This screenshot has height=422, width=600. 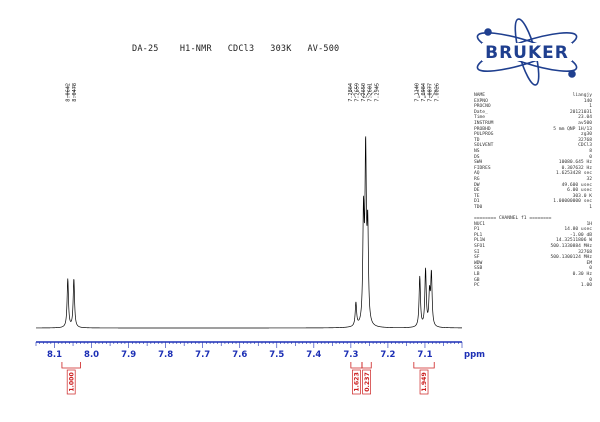 What do you see at coordinates (248, 378) in the screenshot?
I see `integral-group: 1.000 1.623 0.237 1.949` at bounding box center [248, 378].